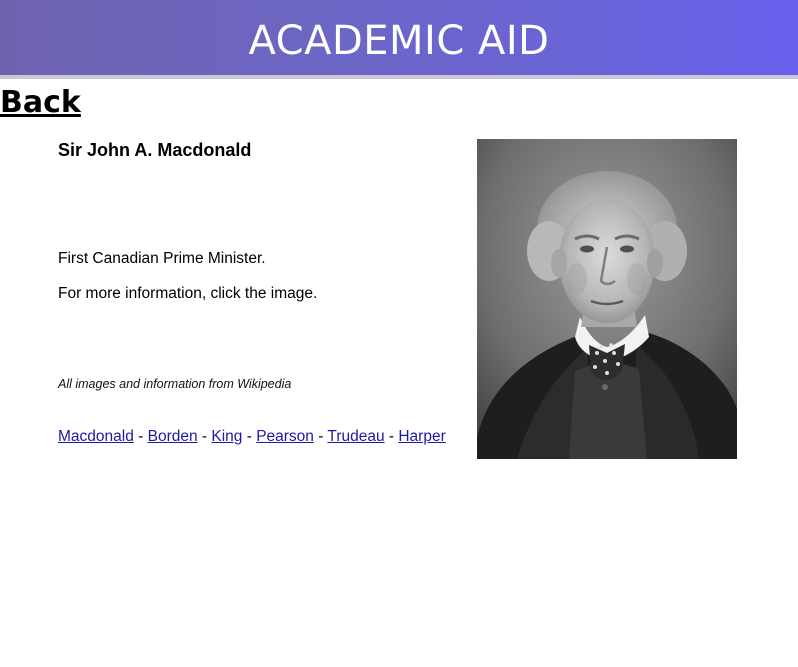 The width and height of the screenshot is (798, 667). What do you see at coordinates (40, 103) in the screenshot?
I see `back-link: Back` at bounding box center [40, 103].